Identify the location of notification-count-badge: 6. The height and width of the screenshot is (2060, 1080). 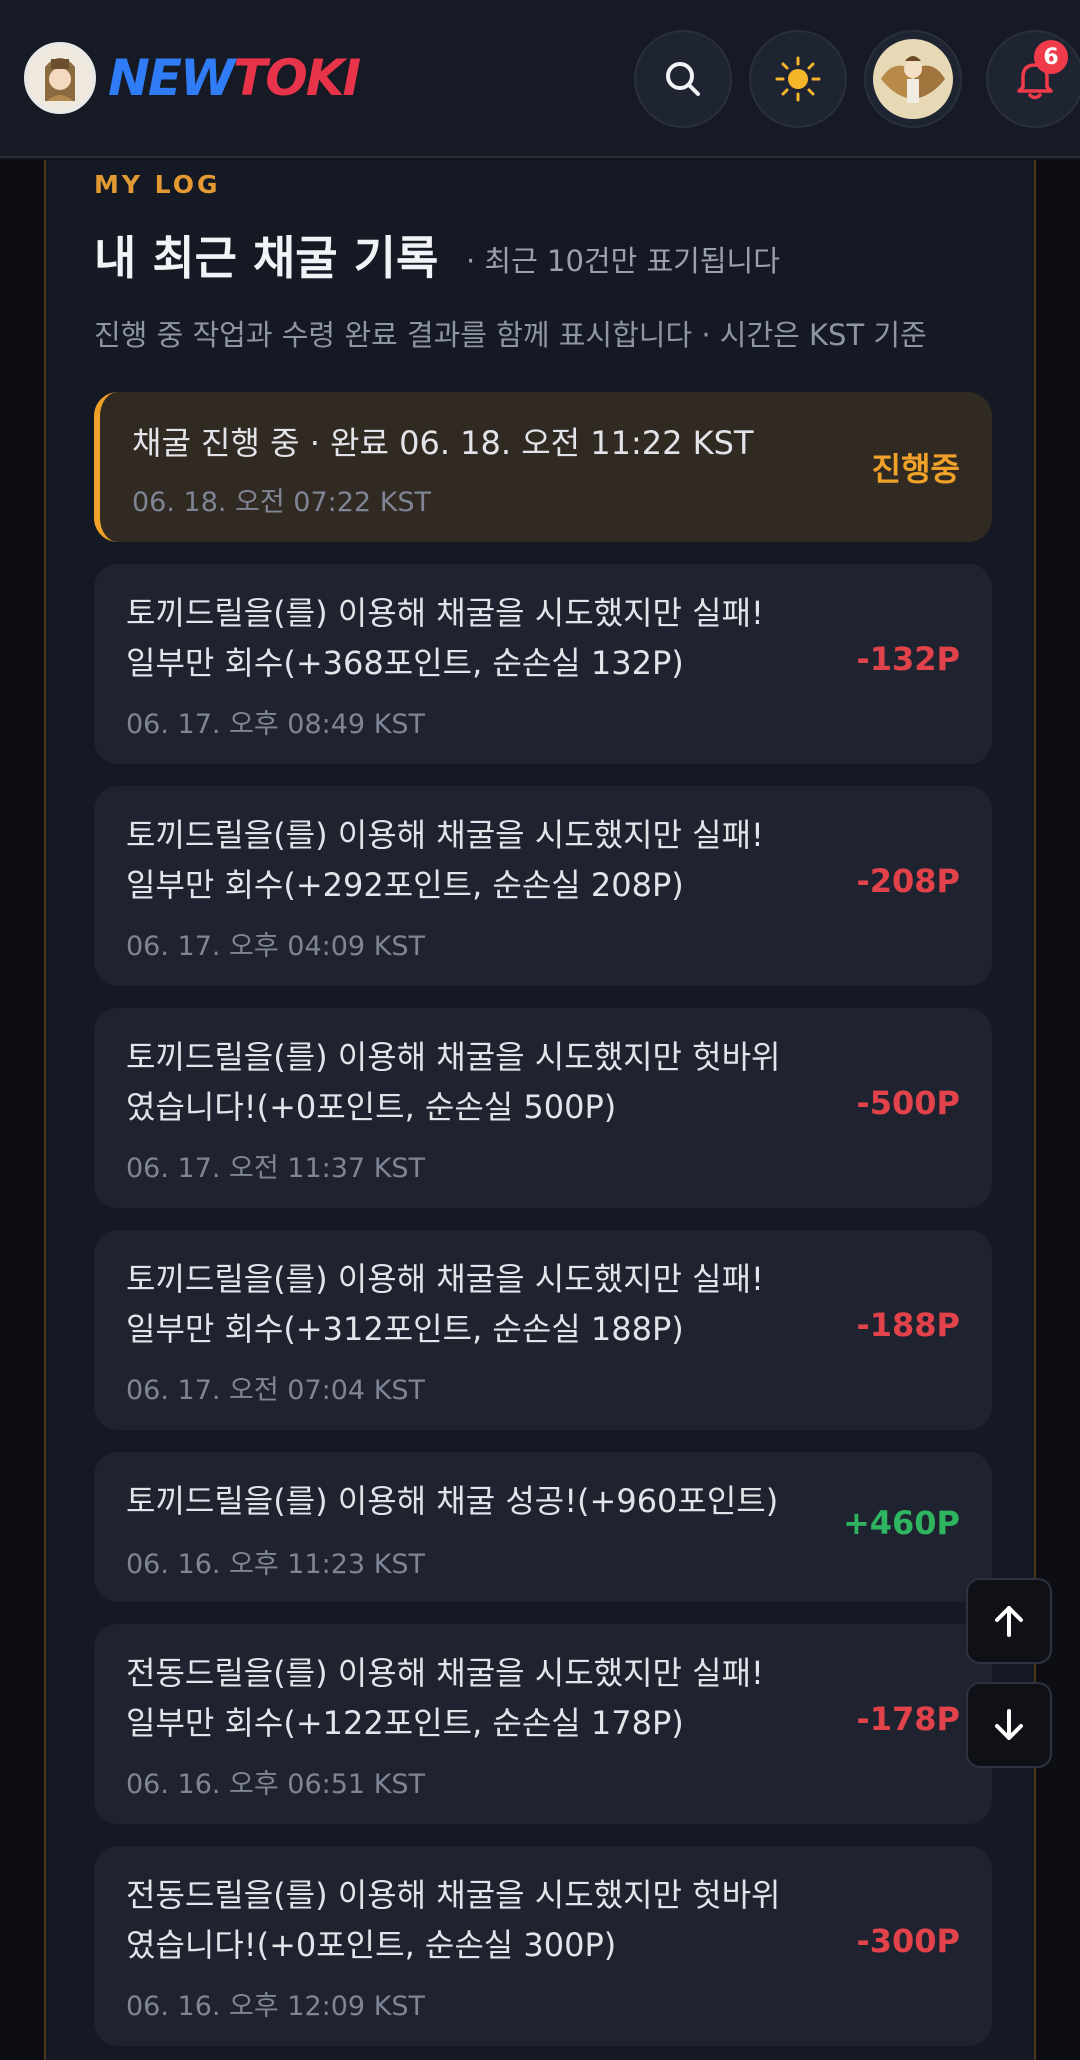
(1051, 57).